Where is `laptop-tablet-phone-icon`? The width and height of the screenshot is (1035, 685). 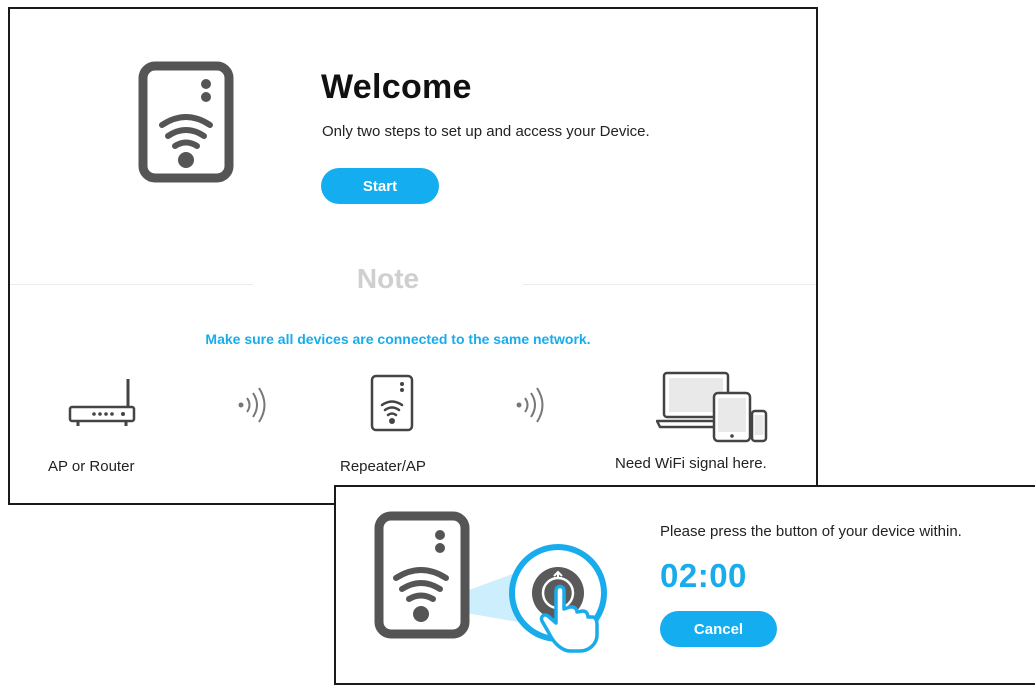 laptop-tablet-phone-icon is located at coordinates (712, 407).